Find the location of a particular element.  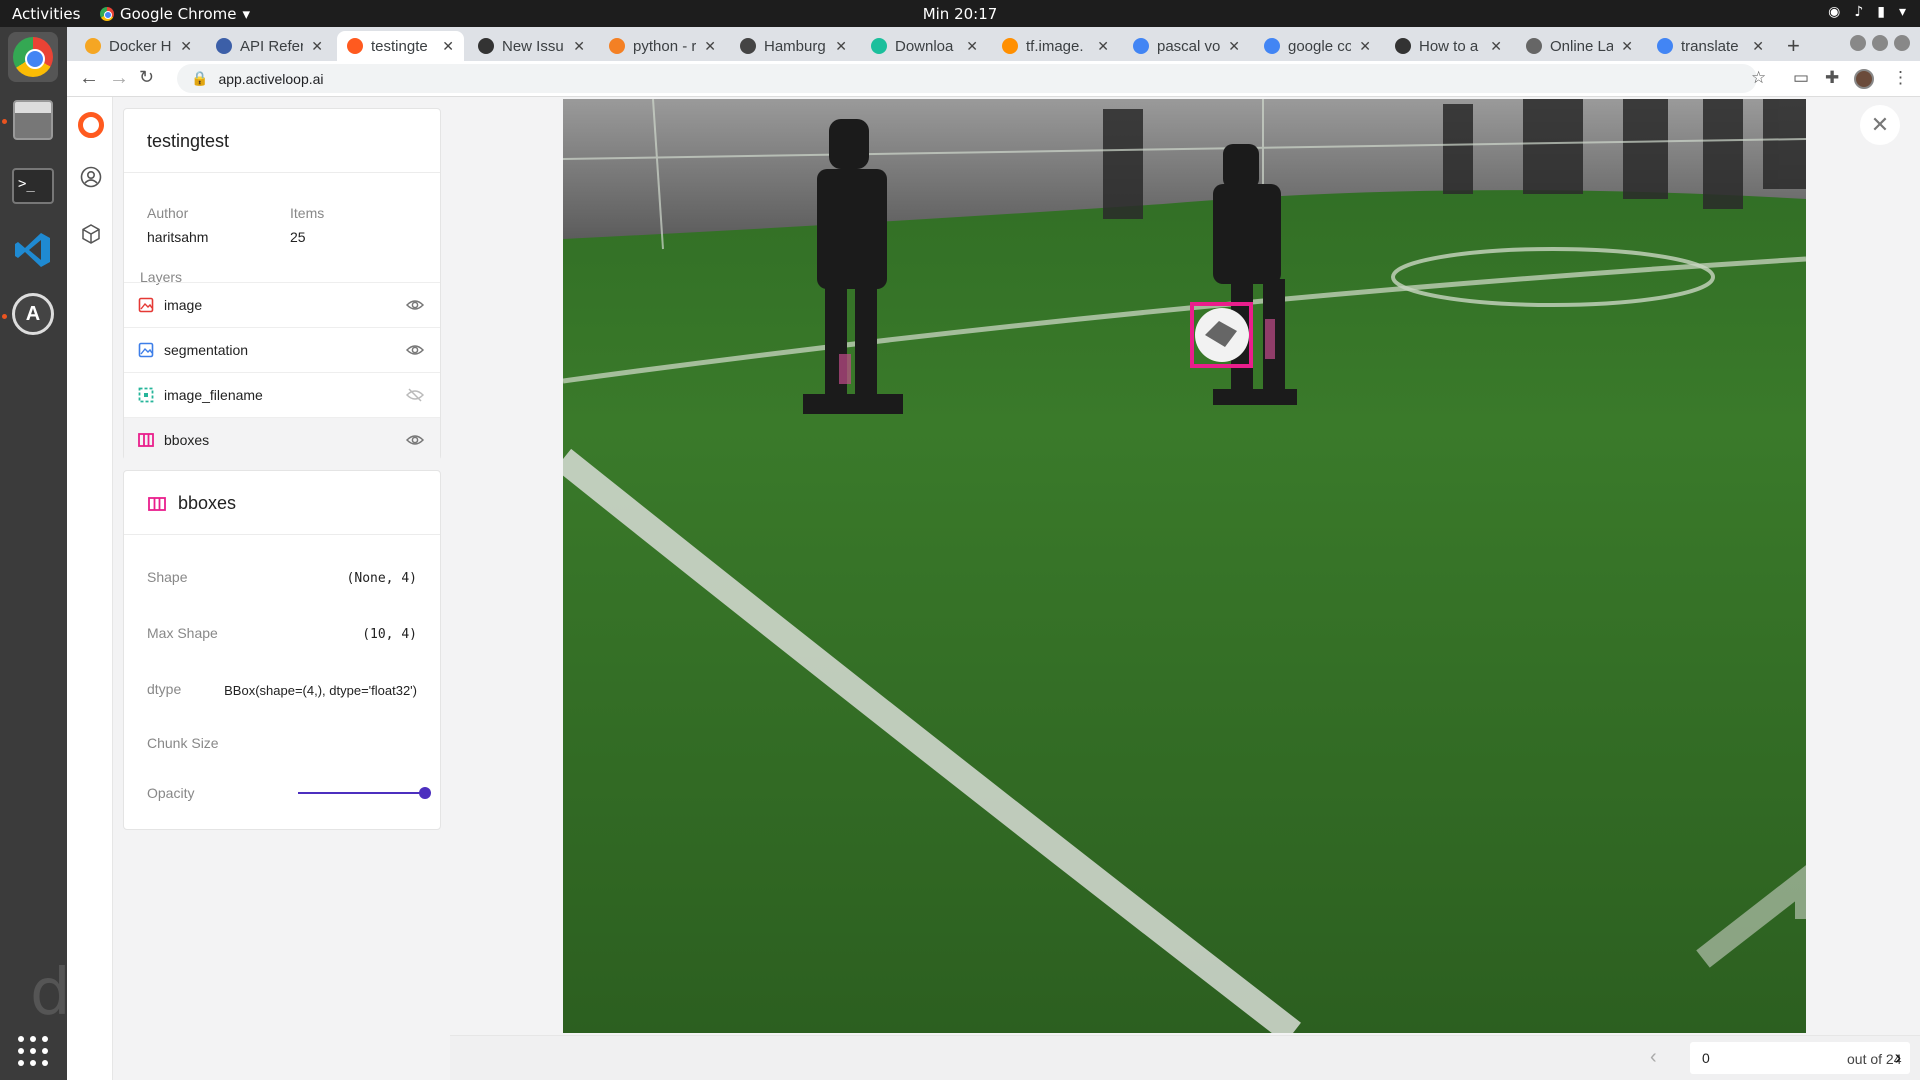

running-indicator is located at coordinates (4, 316).